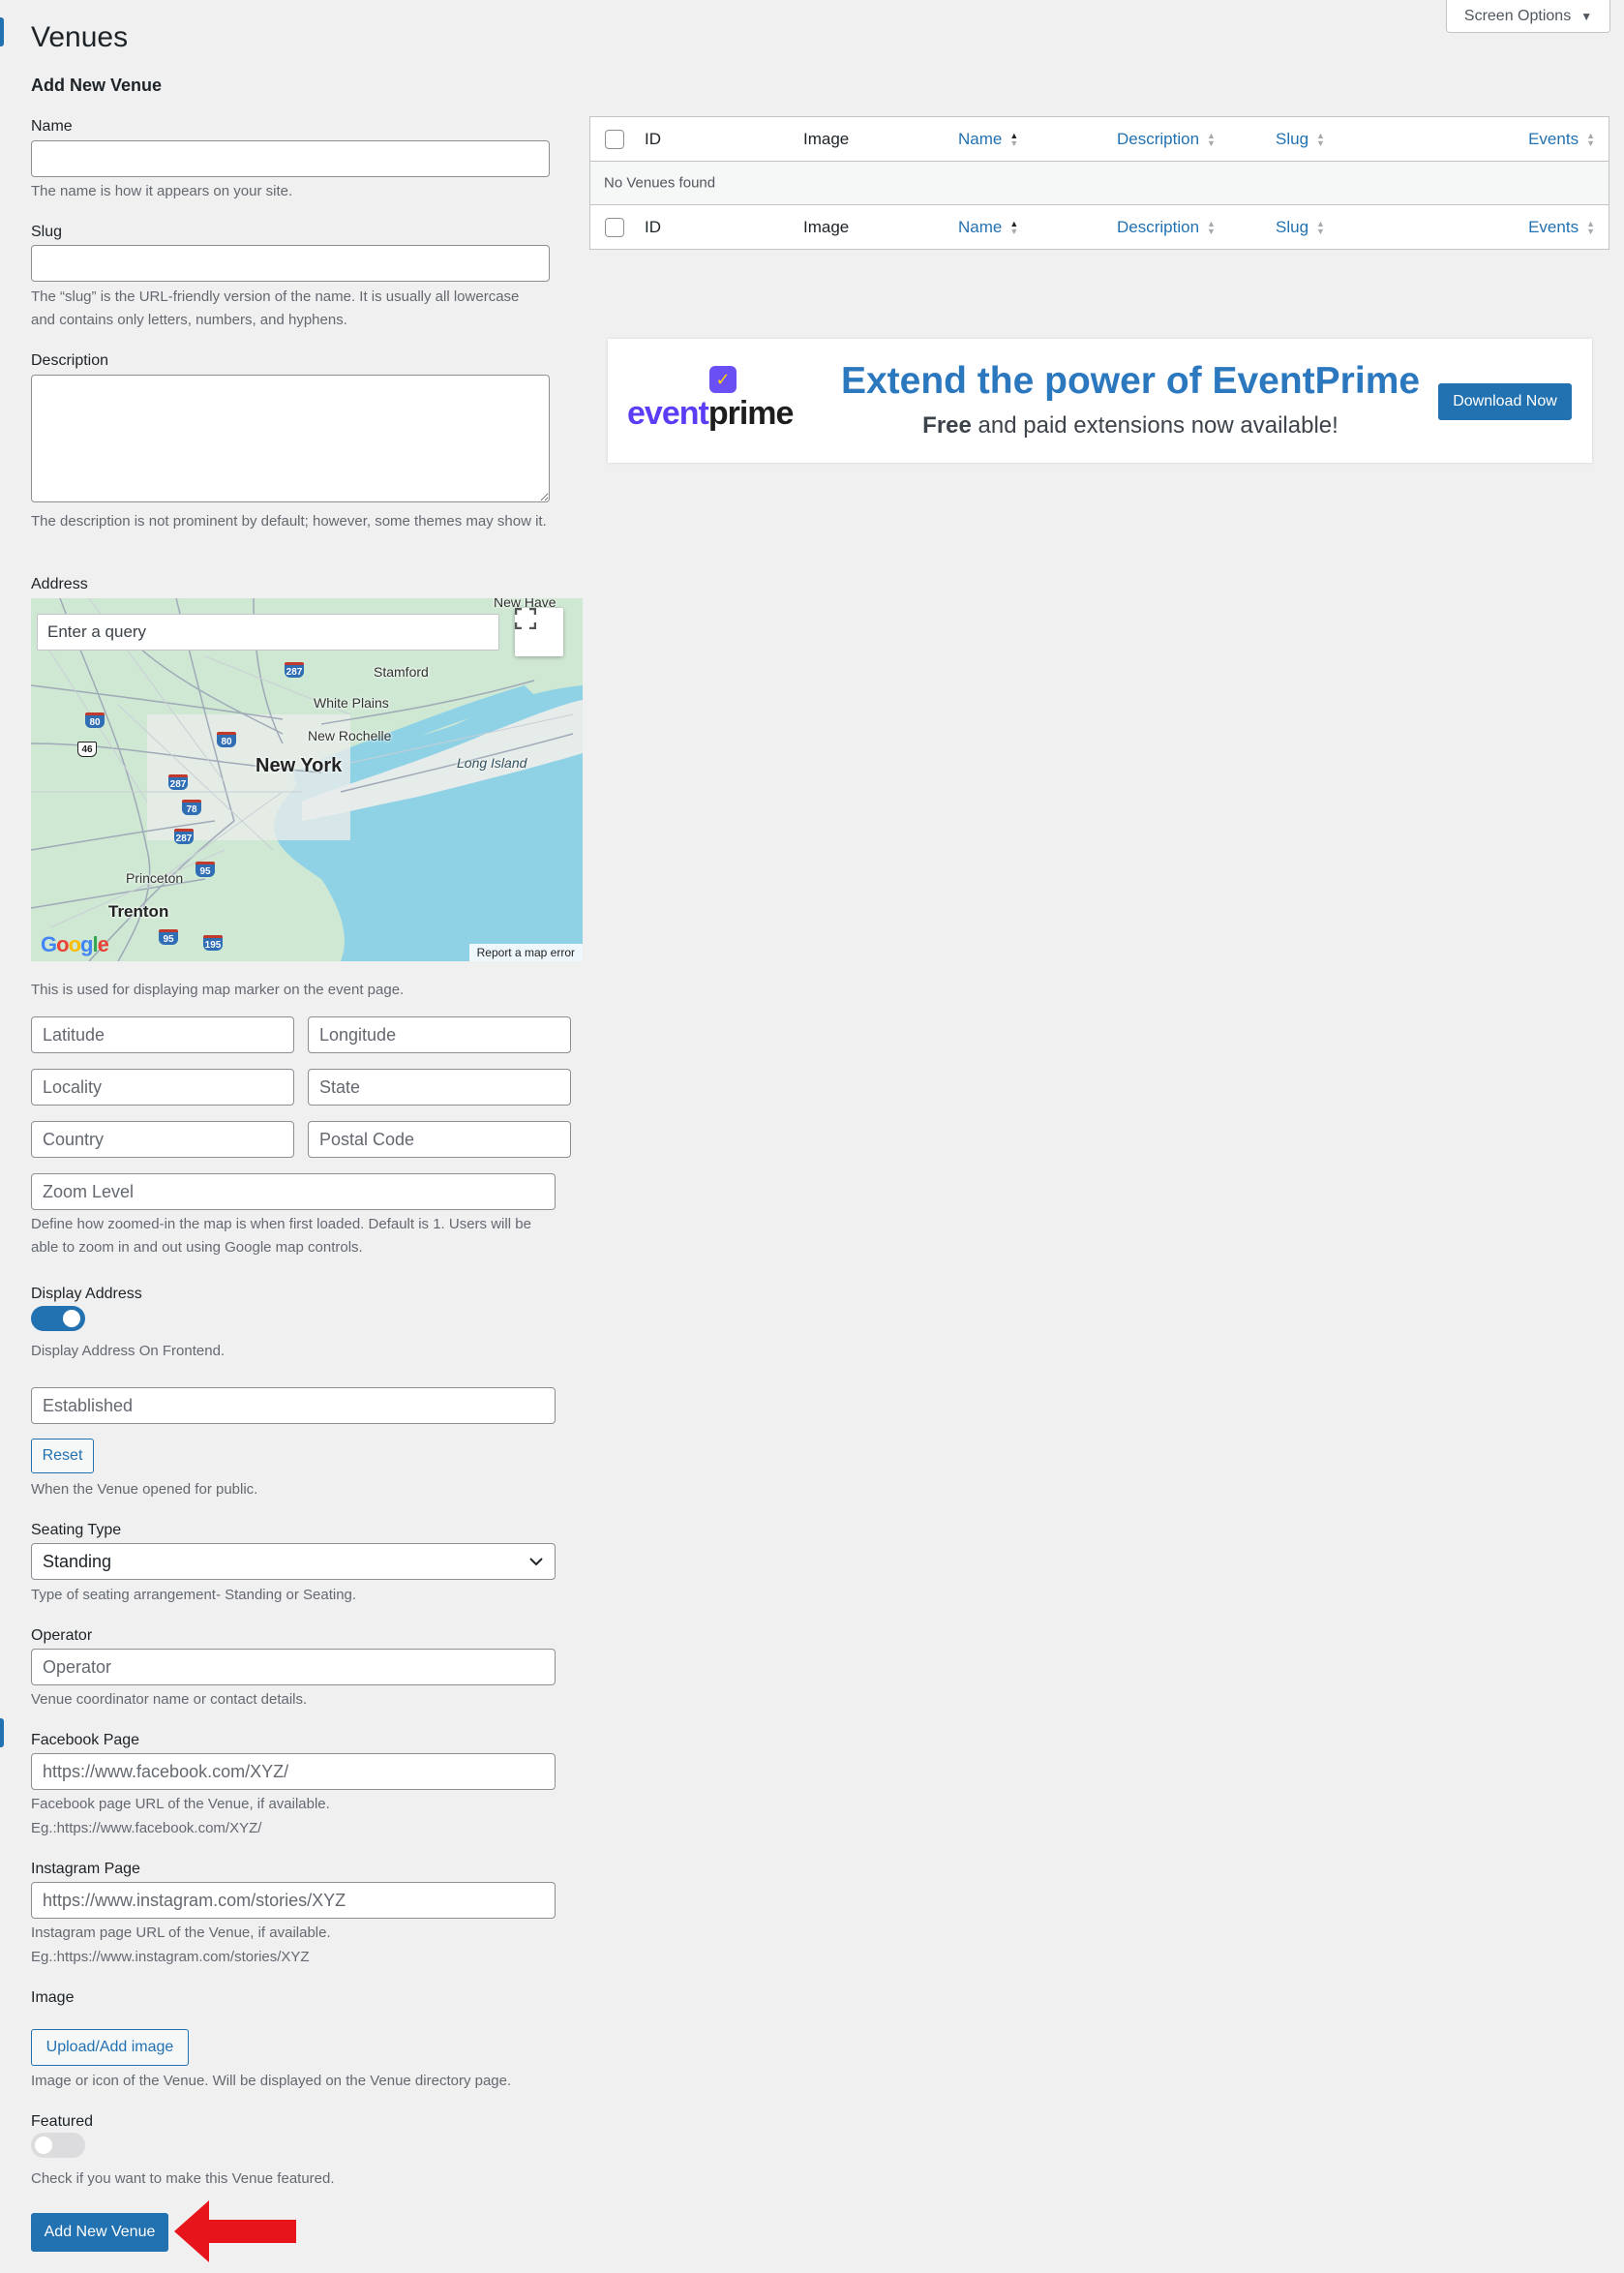 This screenshot has height=2273, width=1624. What do you see at coordinates (440, 1034) in the screenshot?
I see `longitude-input` at bounding box center [440, 1034].